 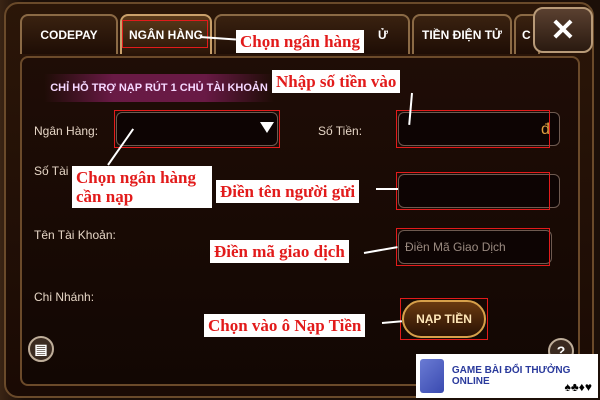 I want to click on close-button: ✕, so click(x=563, y=30).